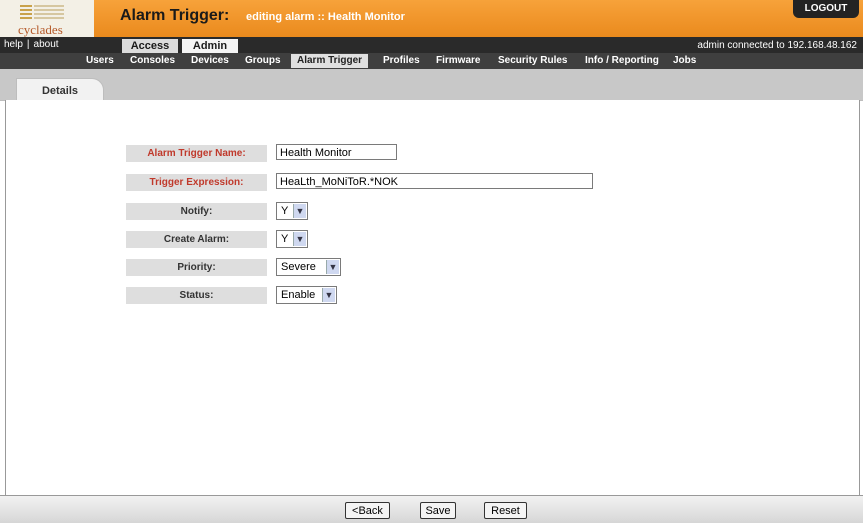 The image size is (863, 523). Describe the element at coordinates (458, 60) in the screenshot. I see `subnav-item-firmware: Firmware` at that location.